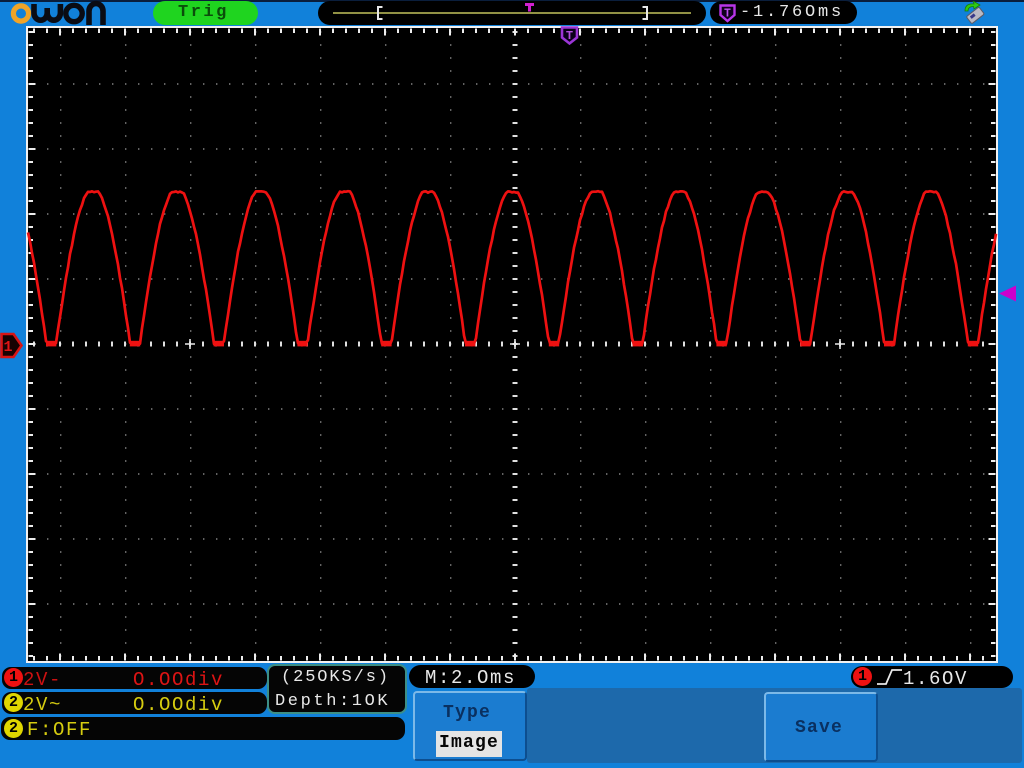  Describe the element at coordinates (7, 347) in the screenshot. I see `svg-text: 1` at that location.